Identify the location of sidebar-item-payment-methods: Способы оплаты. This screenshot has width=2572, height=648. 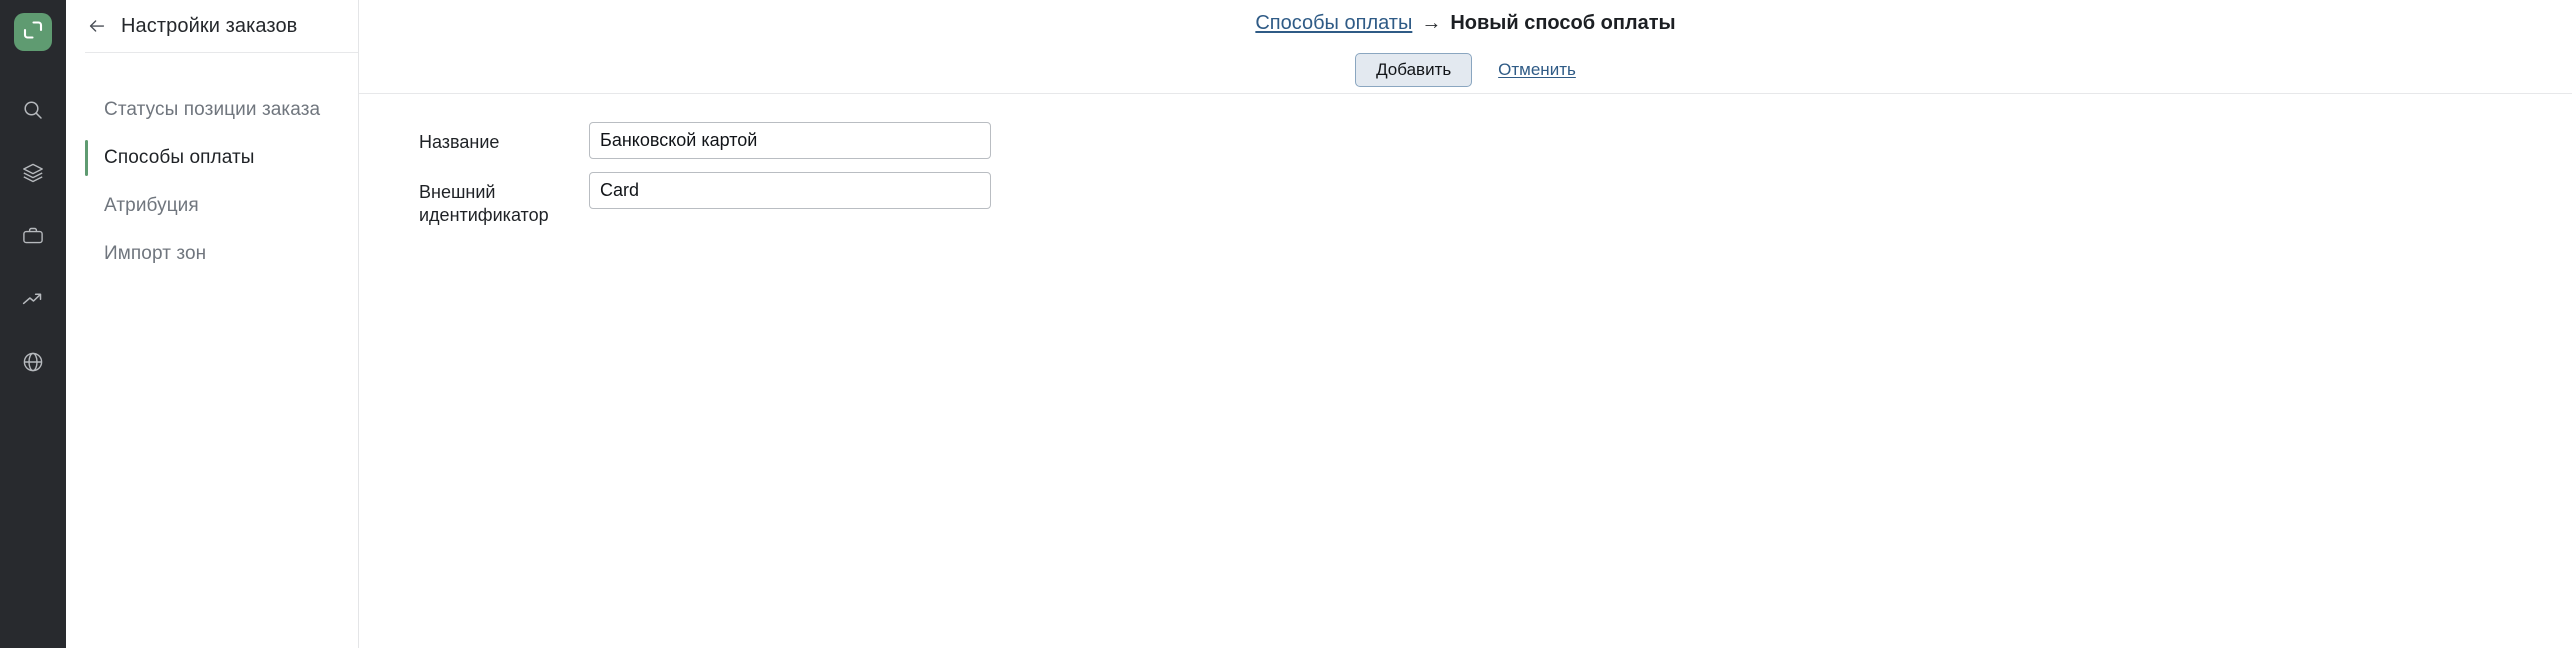
(212, 158).